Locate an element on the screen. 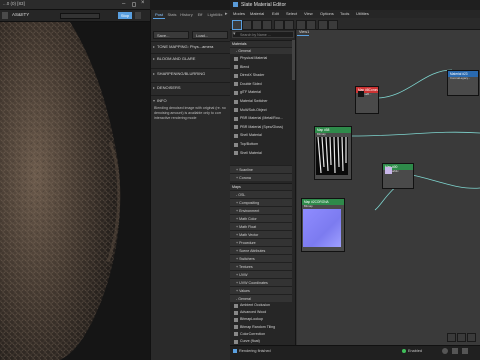  panel-arrow-icon: ▸ is located at coordinates (226, 14).